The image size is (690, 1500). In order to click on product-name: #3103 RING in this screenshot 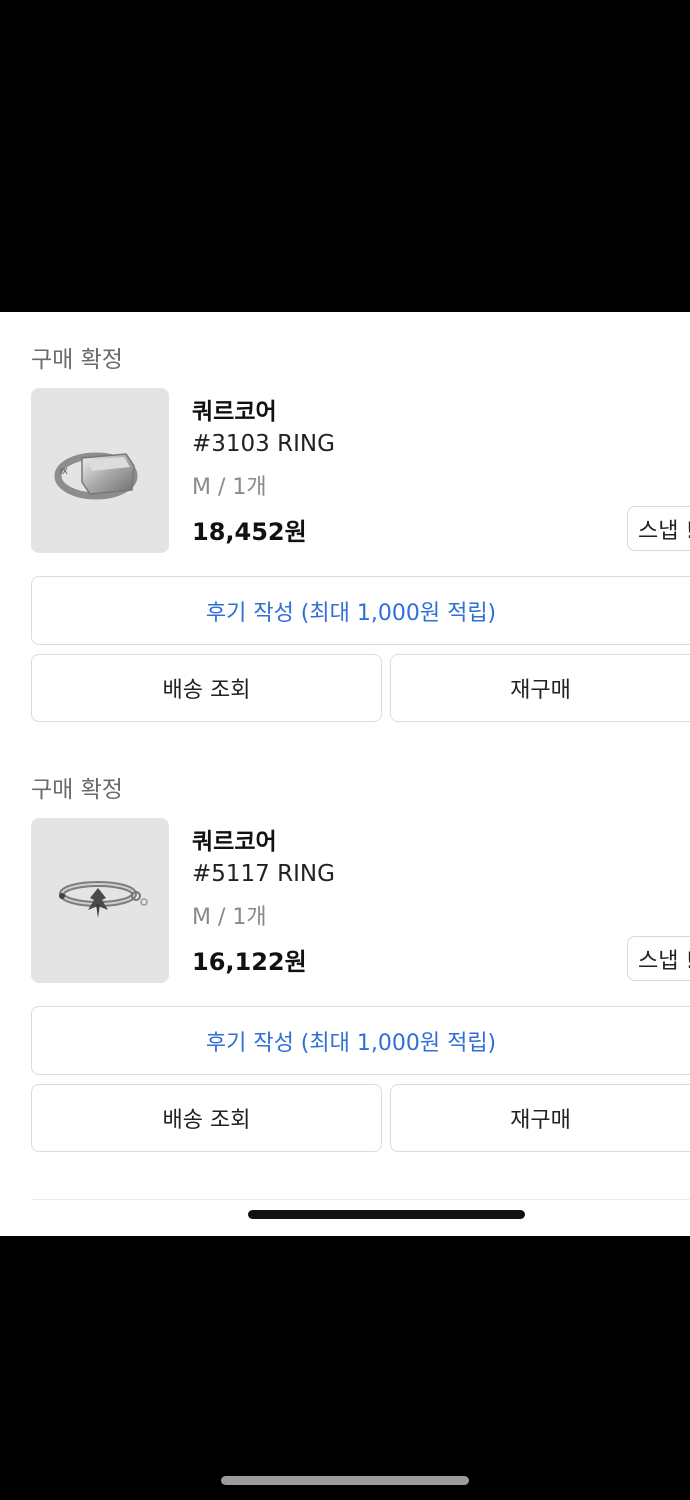, I will do `click(263, 444)`.